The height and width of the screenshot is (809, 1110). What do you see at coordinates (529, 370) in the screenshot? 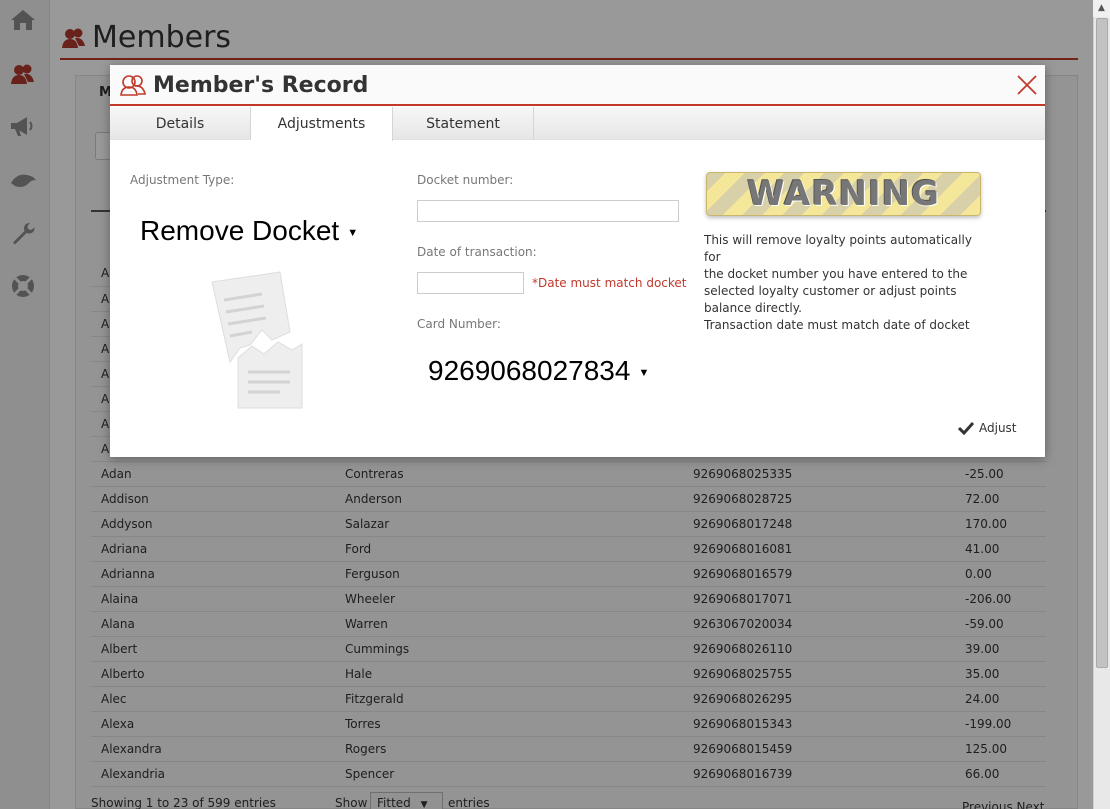
I see `card-number-value: 9269068027834` at bounding box center [529, 370].